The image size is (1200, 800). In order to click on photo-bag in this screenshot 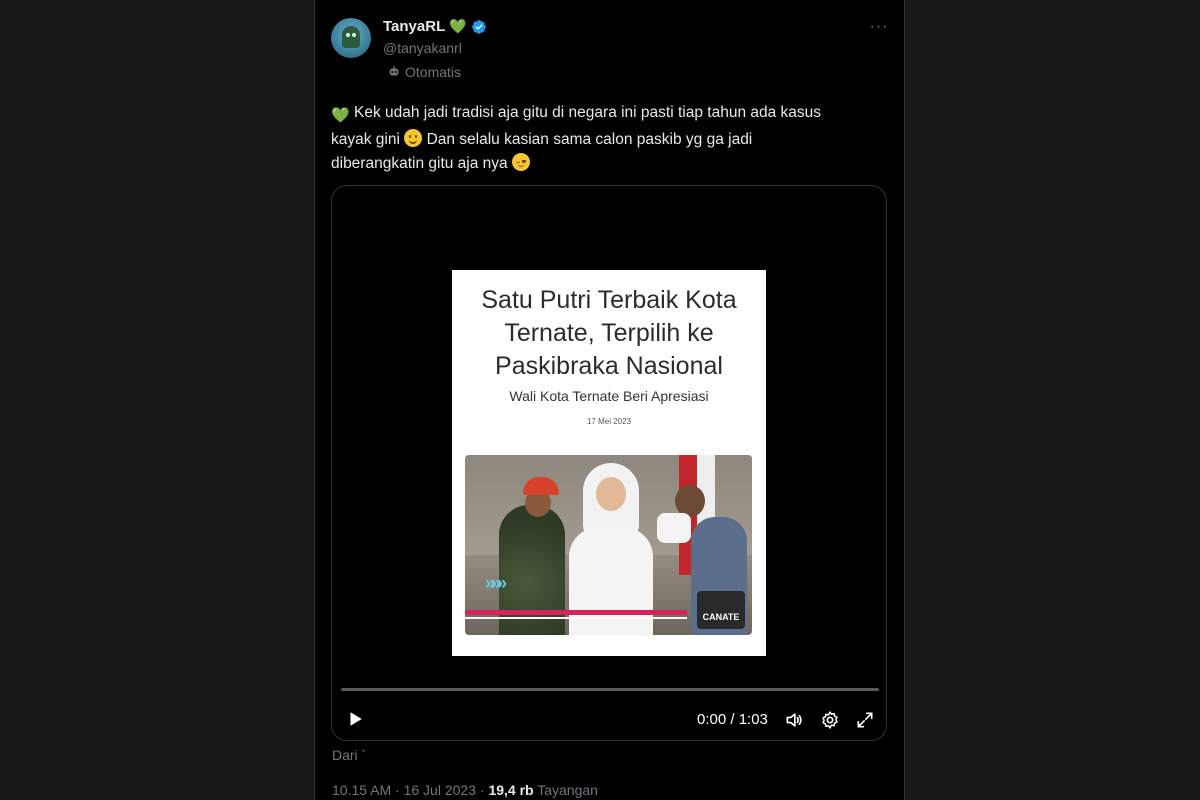, I will do `click(674, 528)`.